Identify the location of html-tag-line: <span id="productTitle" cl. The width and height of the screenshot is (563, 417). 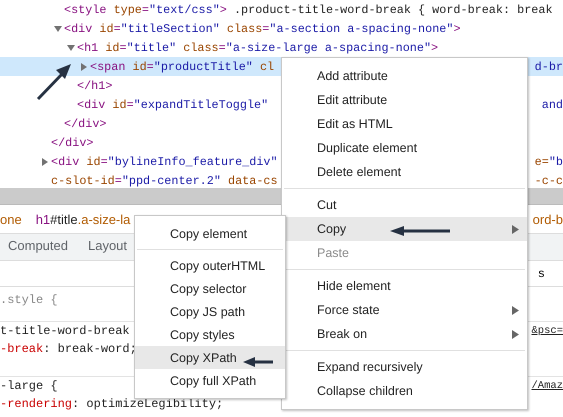
(182, 67).